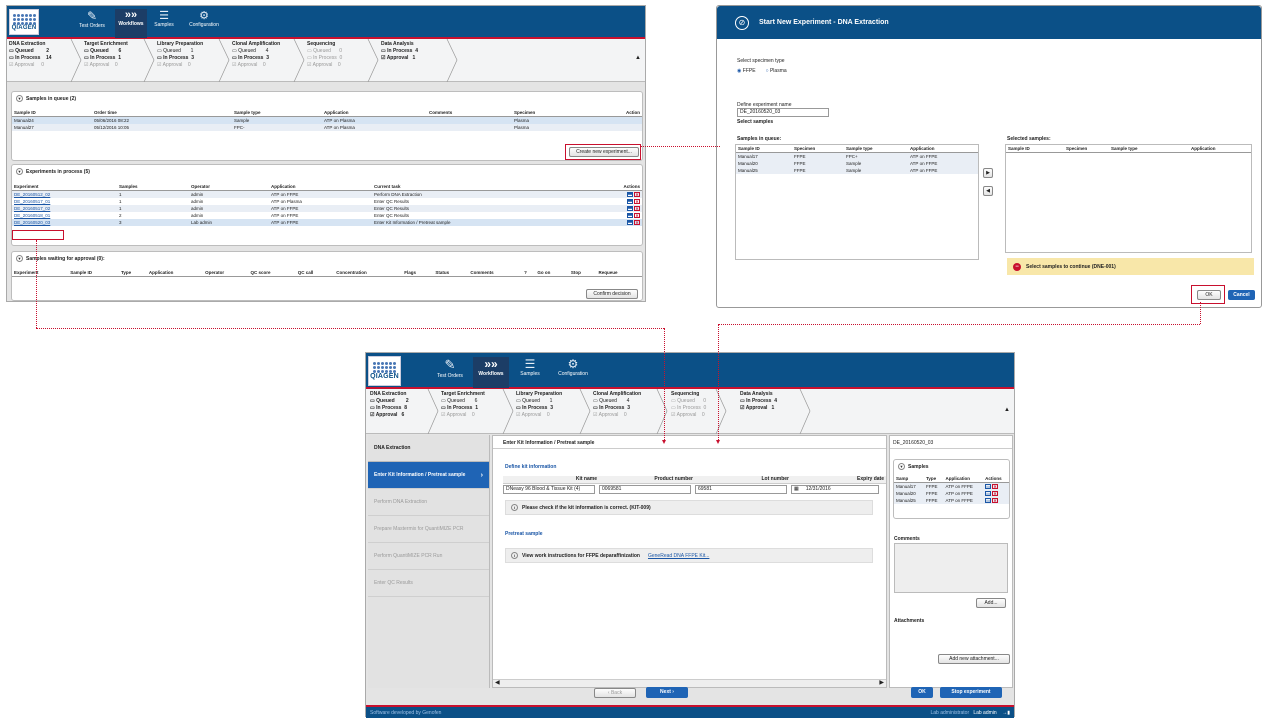  Describe the element at coordinates (612, 294) in the screenshot. I see `confirm-decision-button: Confirm decision` at that location.